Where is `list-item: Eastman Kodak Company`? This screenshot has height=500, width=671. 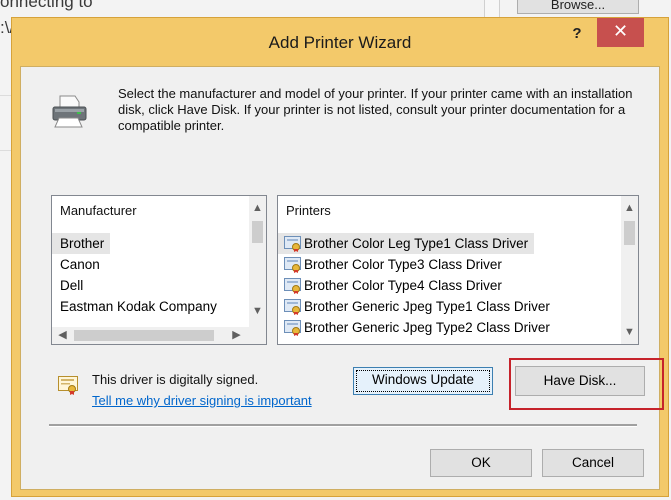 list-item: Eastman Kodak Company is located at coordinates (134, 306).